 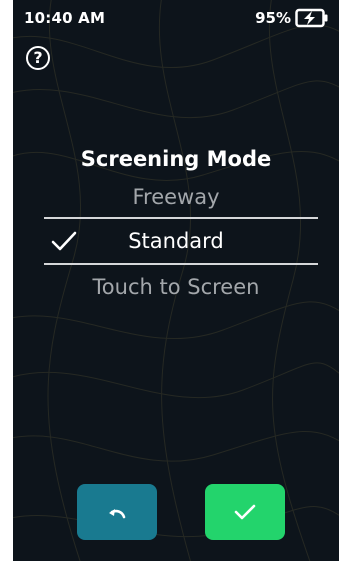 I want to click on check-icon, so click(x=245, y=512).